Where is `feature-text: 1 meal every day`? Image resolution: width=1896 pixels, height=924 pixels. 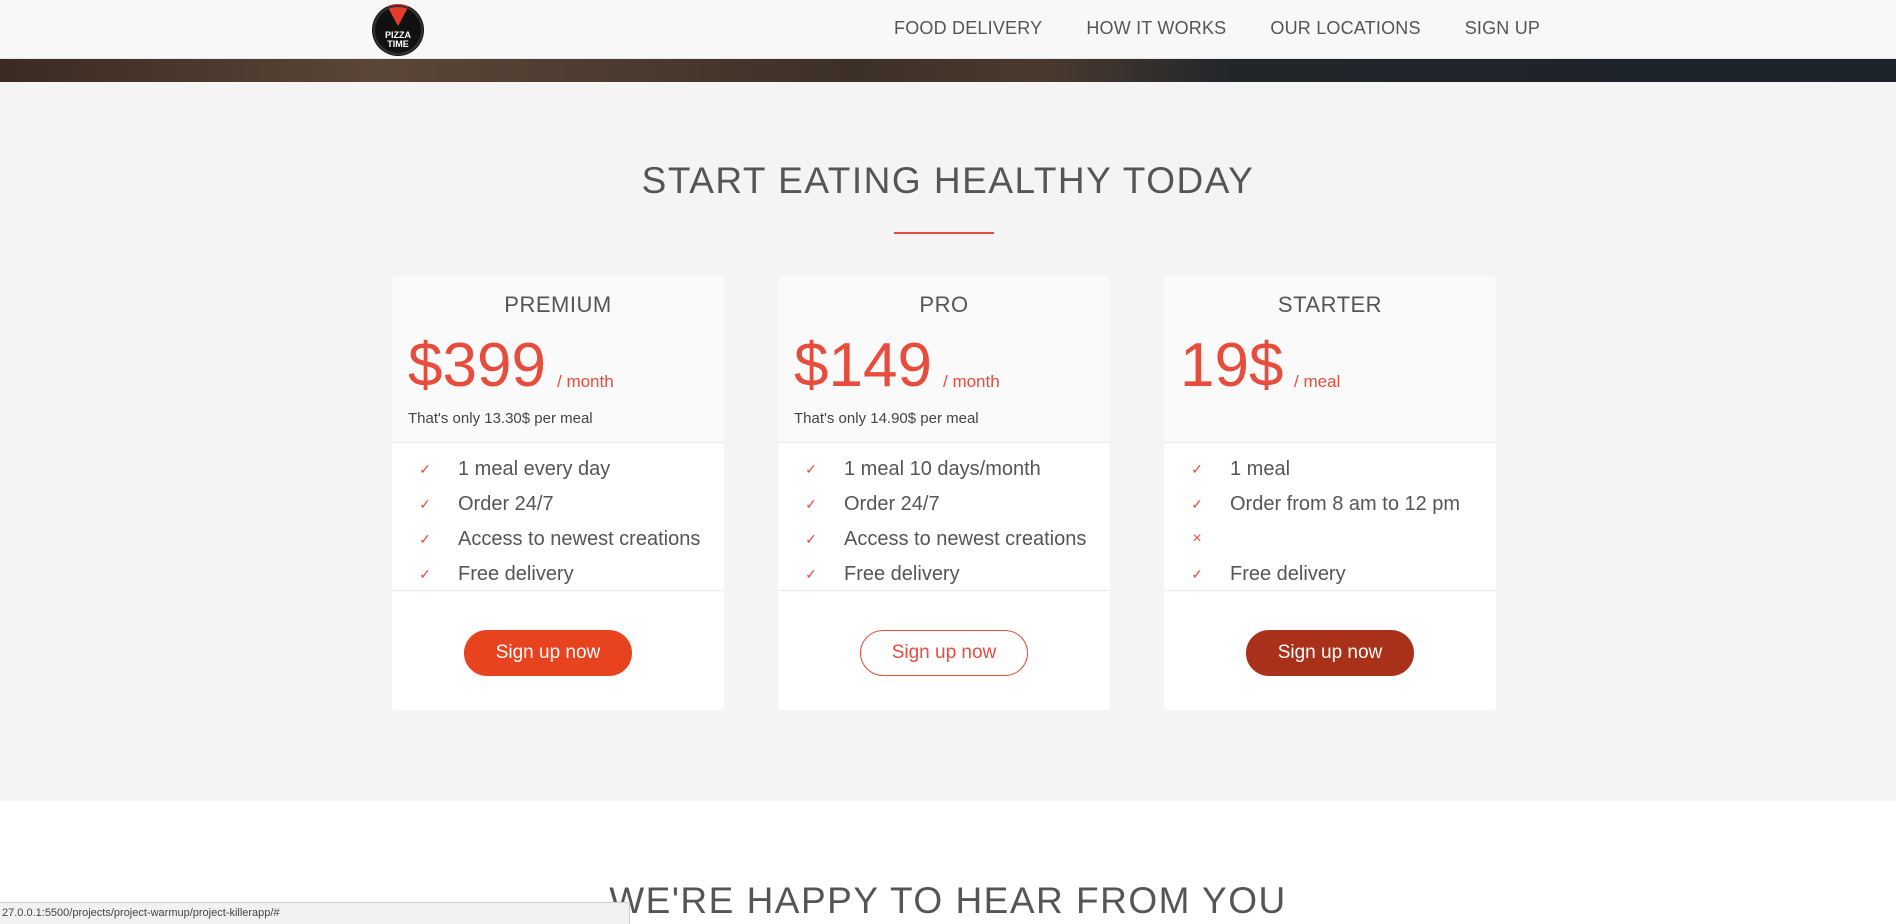
feature-text: 1 meal every day is located at coordinates (534, 468).